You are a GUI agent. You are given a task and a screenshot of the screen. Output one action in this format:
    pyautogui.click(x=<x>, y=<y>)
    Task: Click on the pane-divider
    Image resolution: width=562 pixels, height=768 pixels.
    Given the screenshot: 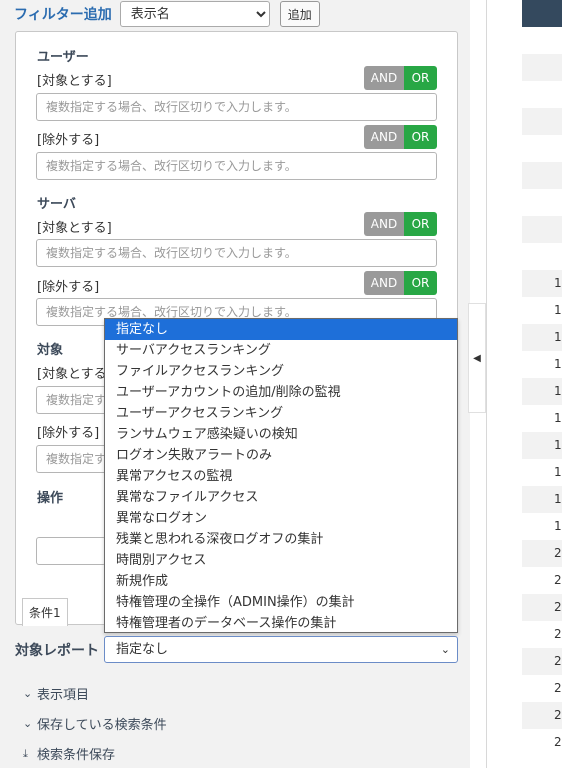 What is the action you would take?
    pyautogui.click(x=486, y=384)
    